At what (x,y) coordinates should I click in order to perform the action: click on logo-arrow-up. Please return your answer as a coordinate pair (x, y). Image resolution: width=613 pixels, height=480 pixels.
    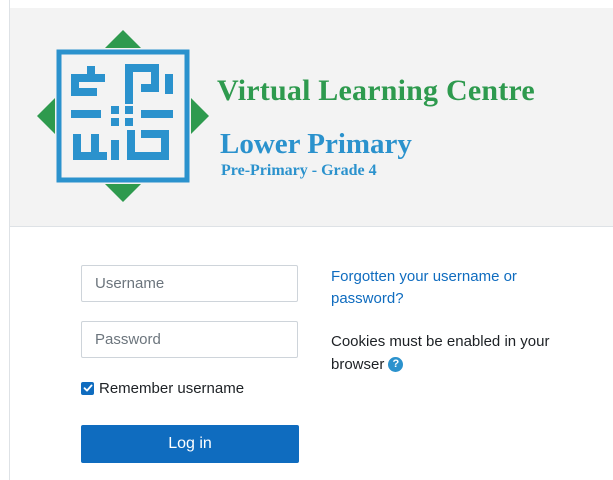
    Looking at the image, I should click on (123, 39).